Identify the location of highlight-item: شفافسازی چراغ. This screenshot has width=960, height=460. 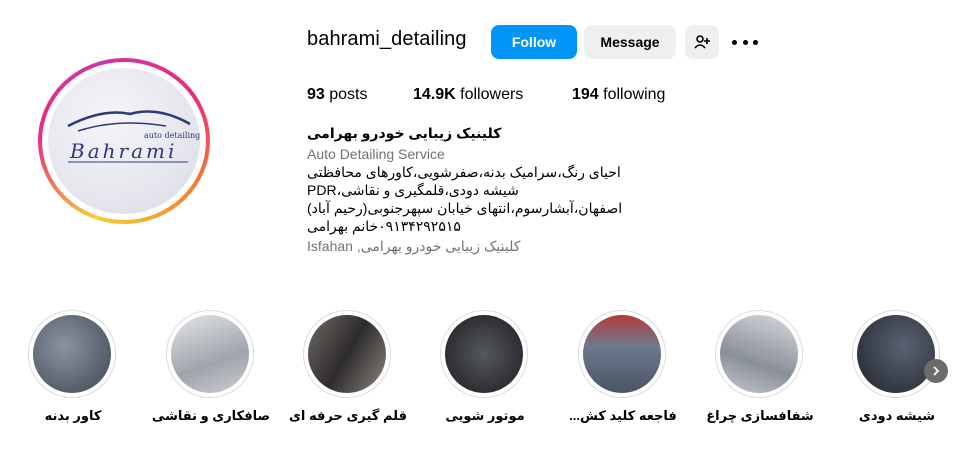
(760, 380).